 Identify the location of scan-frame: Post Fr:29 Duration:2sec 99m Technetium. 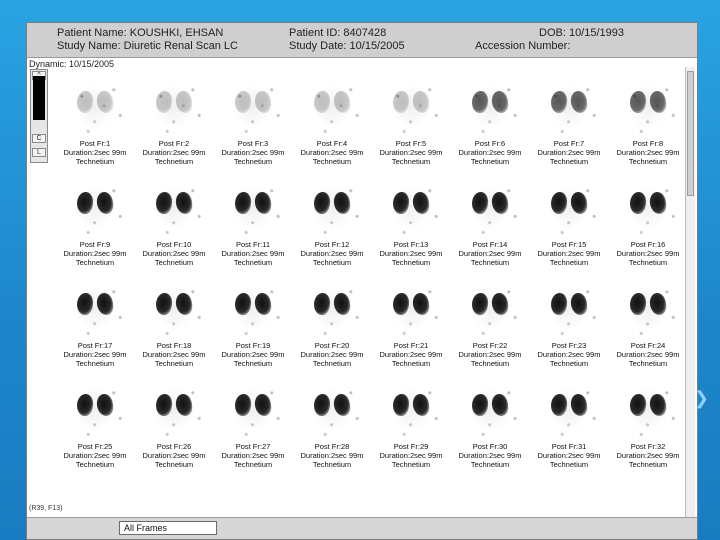
(411, 420).